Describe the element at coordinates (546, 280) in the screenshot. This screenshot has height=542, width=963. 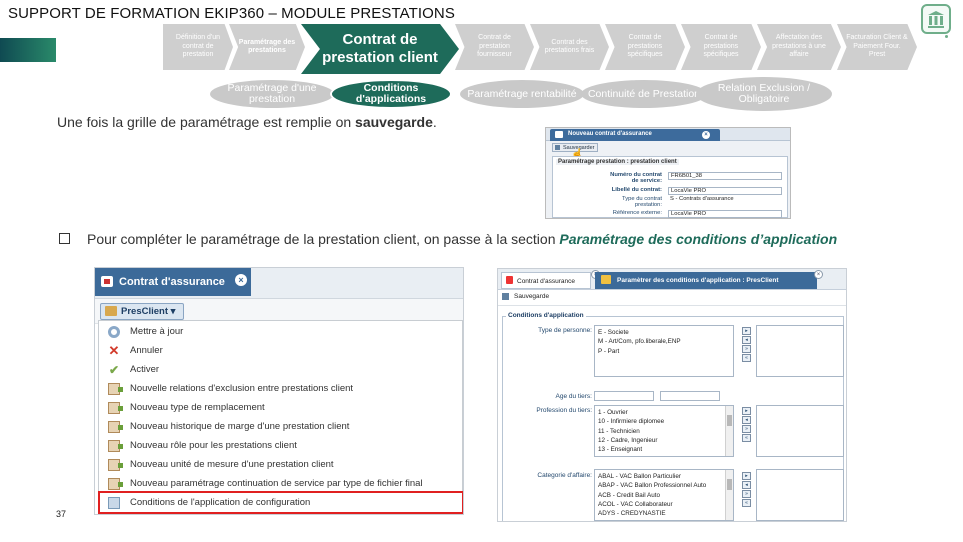
I see `tab-contrat: Contrat d'assurance` at that location.